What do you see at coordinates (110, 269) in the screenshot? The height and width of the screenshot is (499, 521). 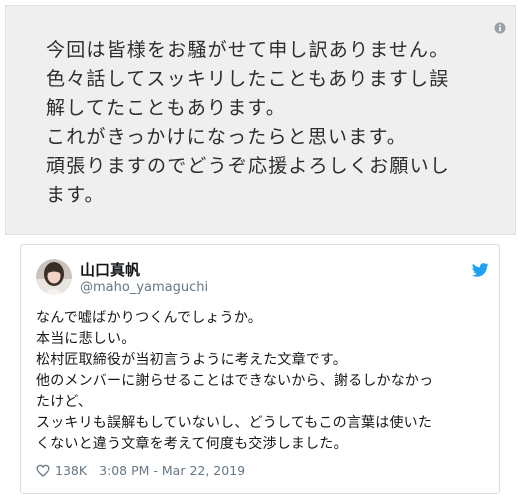 I see `display-name: 山口真帆` at bounding box center [110, 269].